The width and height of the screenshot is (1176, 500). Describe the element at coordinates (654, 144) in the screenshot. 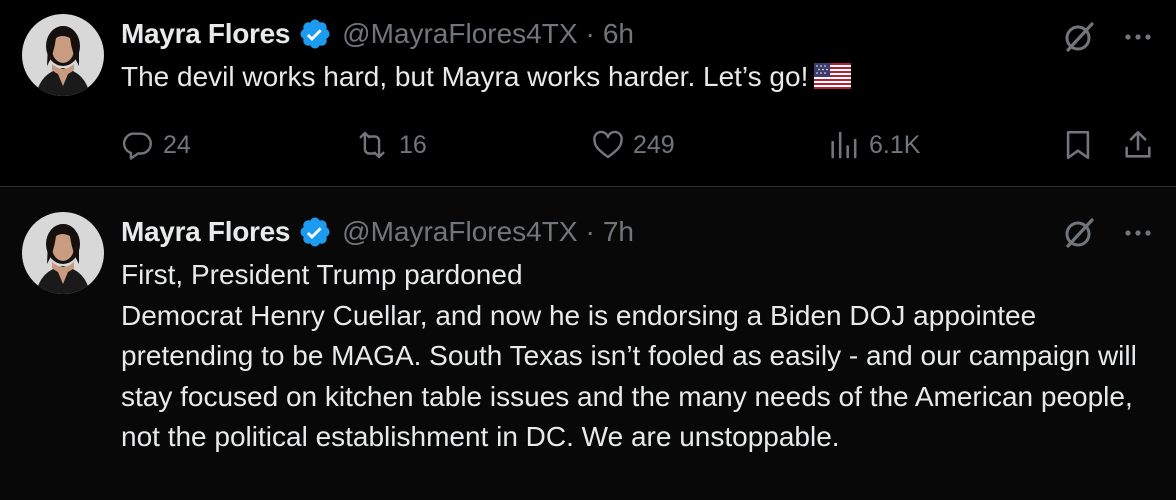

I see `like-count: 249` at that location.